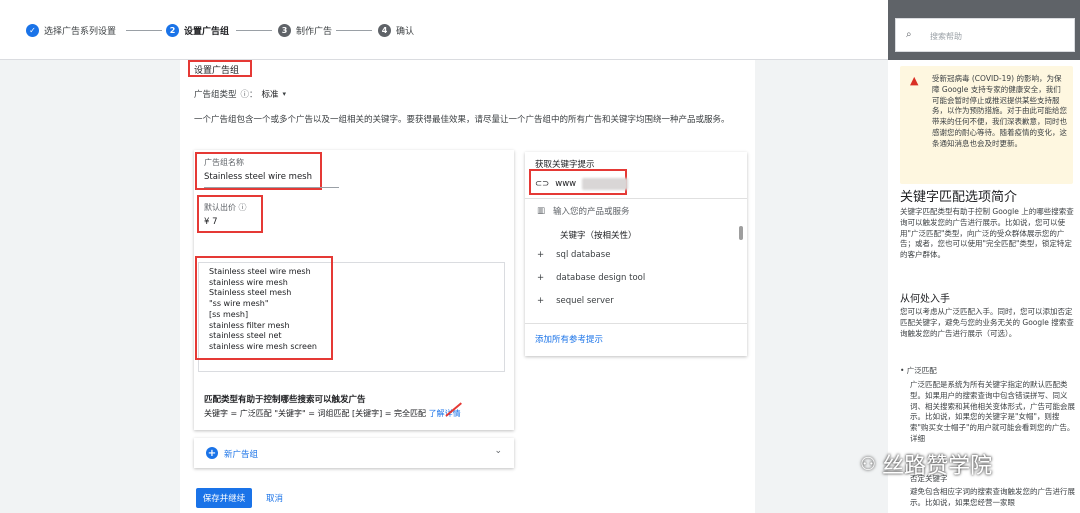  Describe the element at coordinates (212, 453) in the screenshot. I see `add-circle-icon: +` at that location.